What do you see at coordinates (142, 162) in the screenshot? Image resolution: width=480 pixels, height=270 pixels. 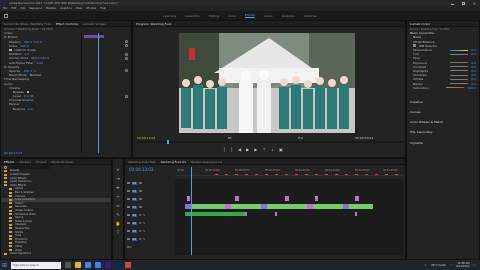 I see `tab-sequence-fast: Wedding Fuzz Fast` at bounding box center [142, 162].